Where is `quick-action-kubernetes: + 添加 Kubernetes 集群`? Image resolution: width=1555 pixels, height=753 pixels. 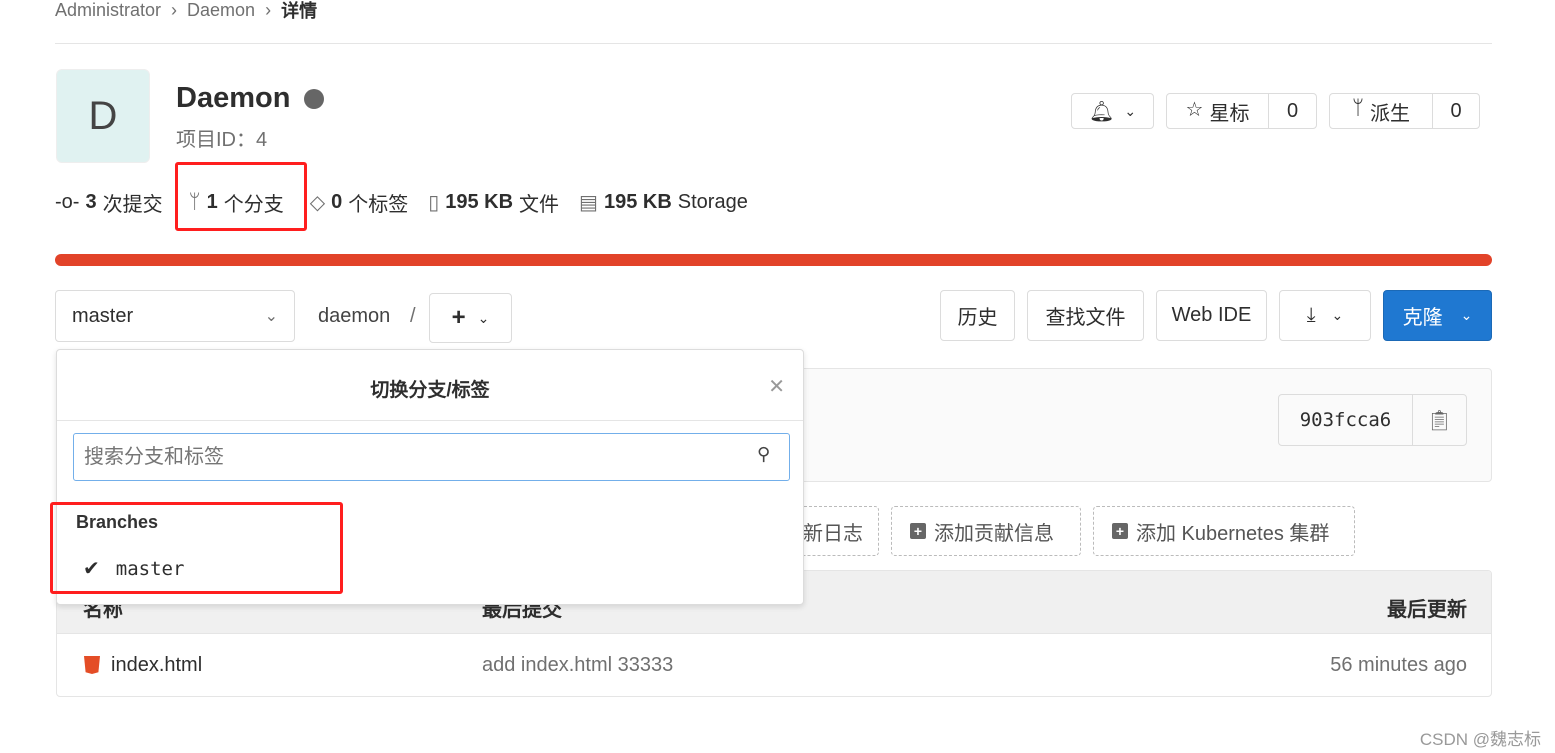 quick-action-kubernetes: + 添加 Kubernetes 集群 is located at coordinates (1224, 531).